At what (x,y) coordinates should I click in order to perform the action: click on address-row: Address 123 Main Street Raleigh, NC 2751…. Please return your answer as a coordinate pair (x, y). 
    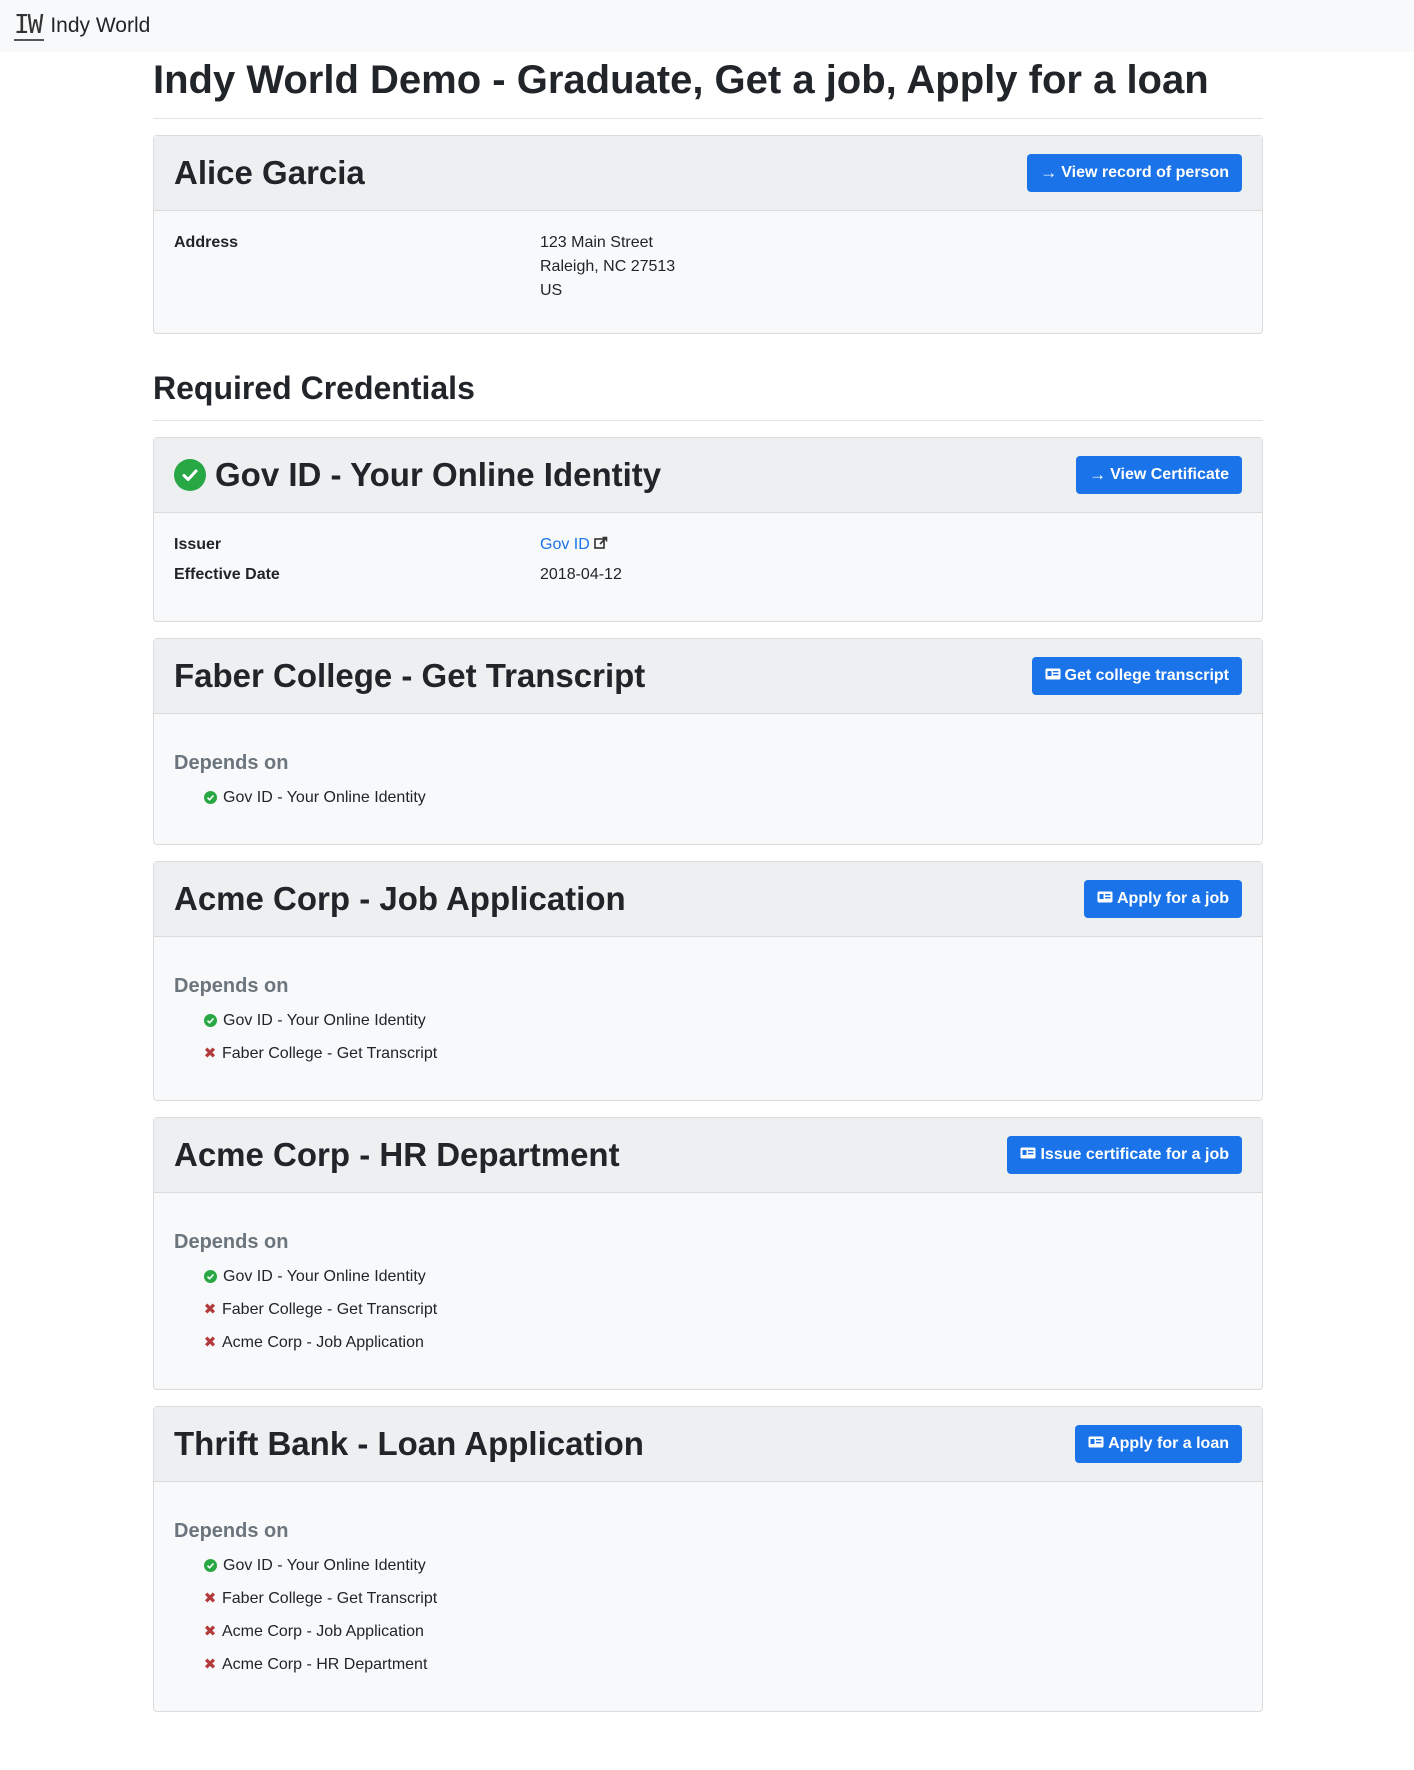
    Looking at the image, I should click on (708, 267).